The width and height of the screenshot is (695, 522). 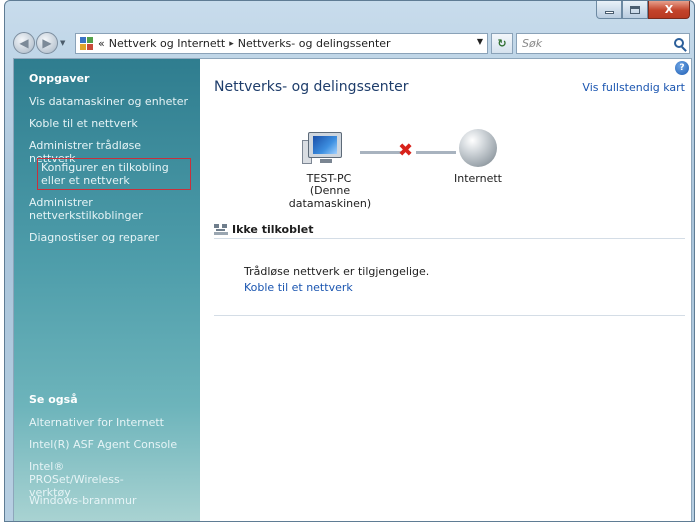 I want to click on close-button: X, so click(x=669, y=10).